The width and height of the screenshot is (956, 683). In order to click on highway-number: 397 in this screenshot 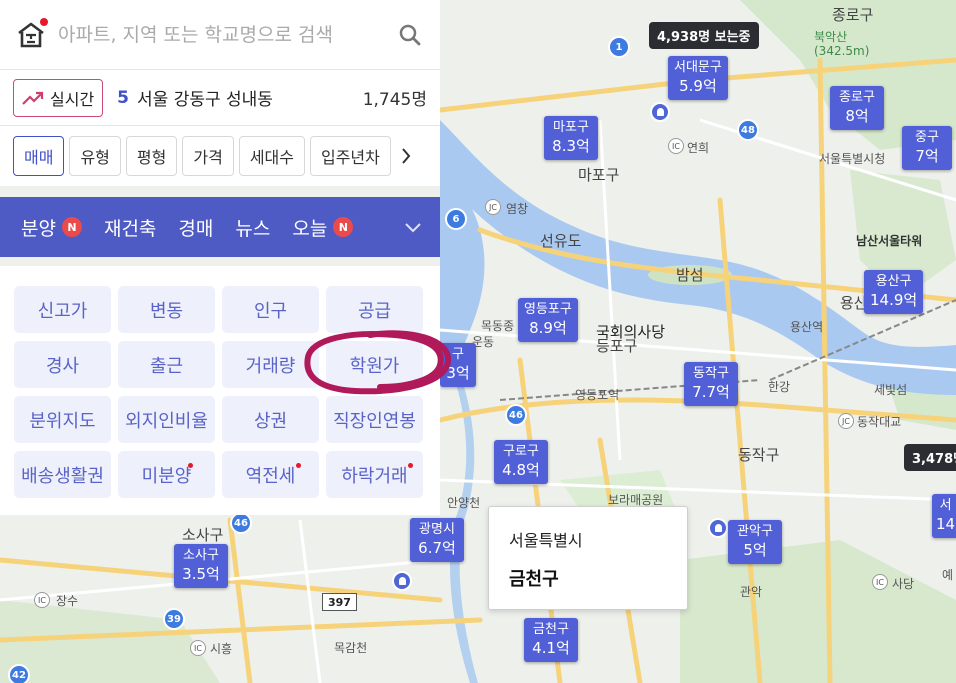, I will do `click(339, 602)`.